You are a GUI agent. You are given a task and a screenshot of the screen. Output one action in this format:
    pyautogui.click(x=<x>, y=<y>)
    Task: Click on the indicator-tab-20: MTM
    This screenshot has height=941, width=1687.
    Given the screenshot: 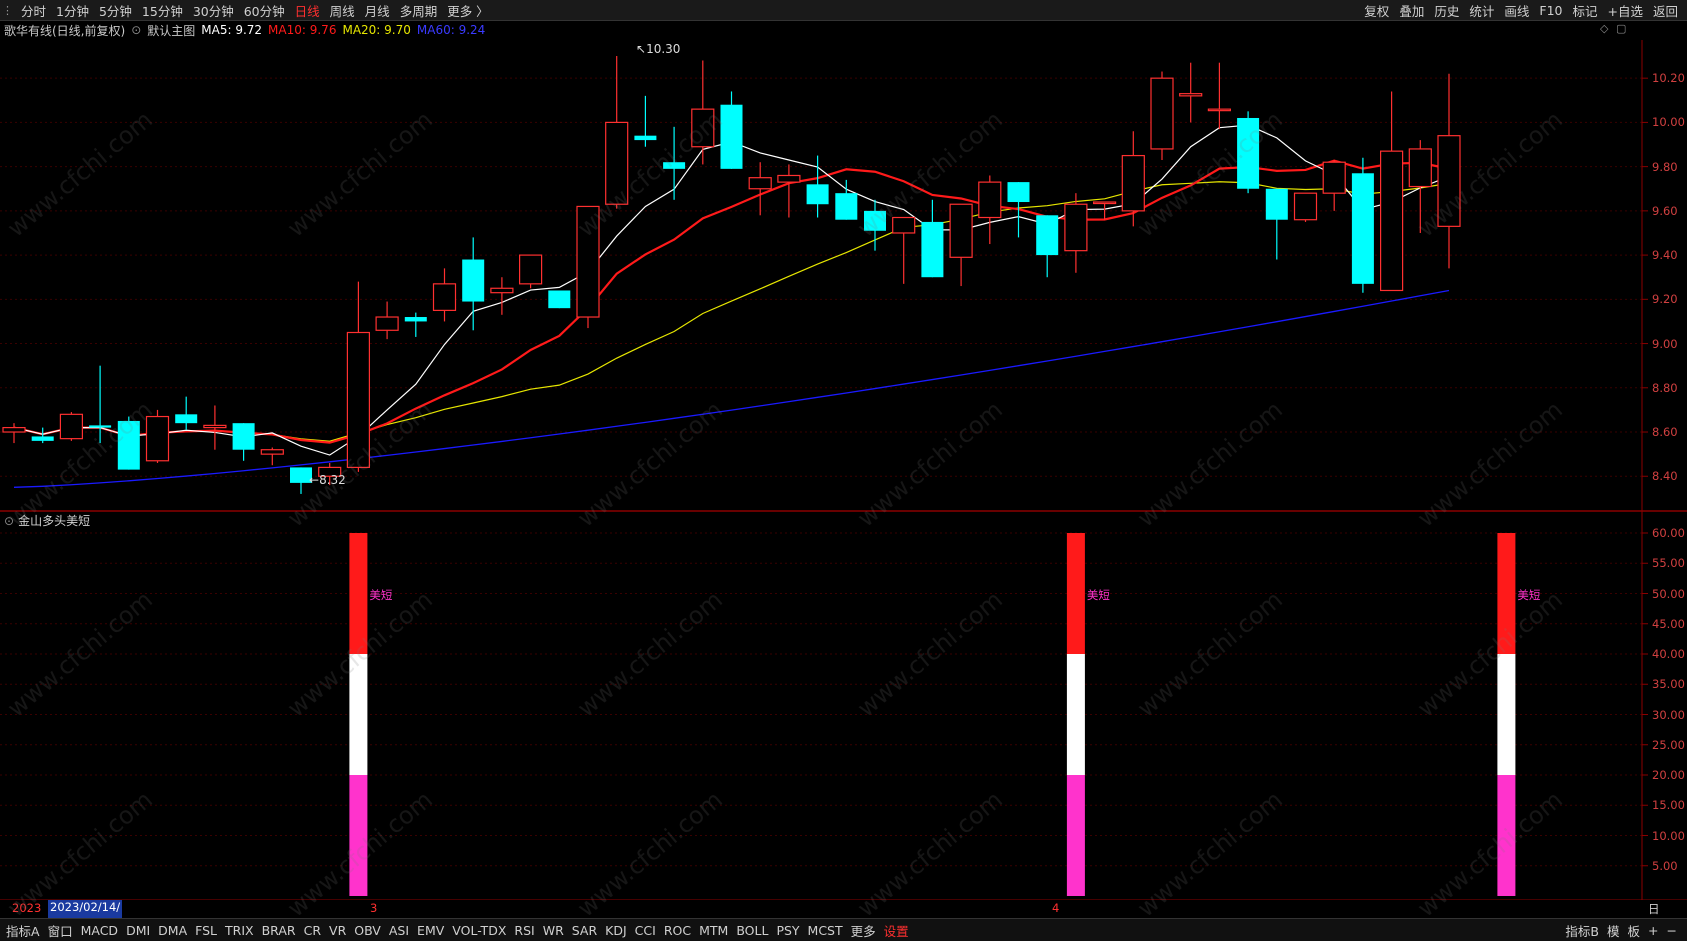 What is the action you would take?
    pyautogui.click(x=713, y=930)
    